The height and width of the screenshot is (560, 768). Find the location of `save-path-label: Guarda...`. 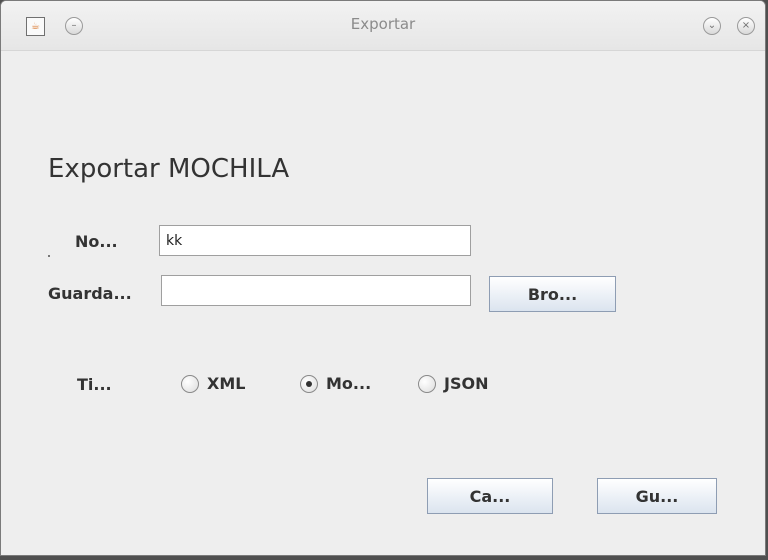

save-path-label: Guarda... is located at coordinates (90, 293).